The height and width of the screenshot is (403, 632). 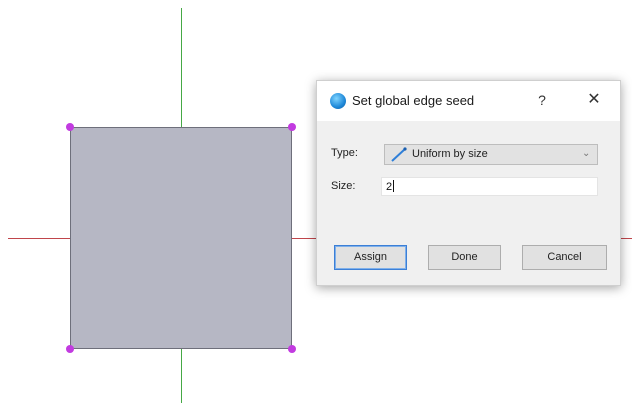 What do you see at coordinates (338, 101) in the screenshot?
I see `app-icon` at bounding box center [338, 101].